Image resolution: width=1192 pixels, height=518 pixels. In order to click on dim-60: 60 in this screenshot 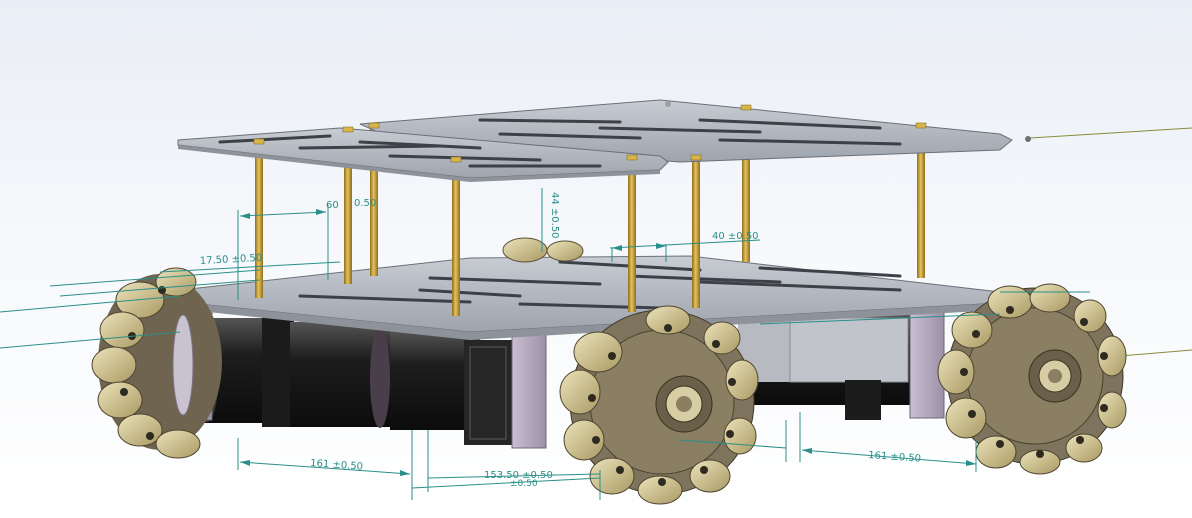, I will do `click(332, 205)`.